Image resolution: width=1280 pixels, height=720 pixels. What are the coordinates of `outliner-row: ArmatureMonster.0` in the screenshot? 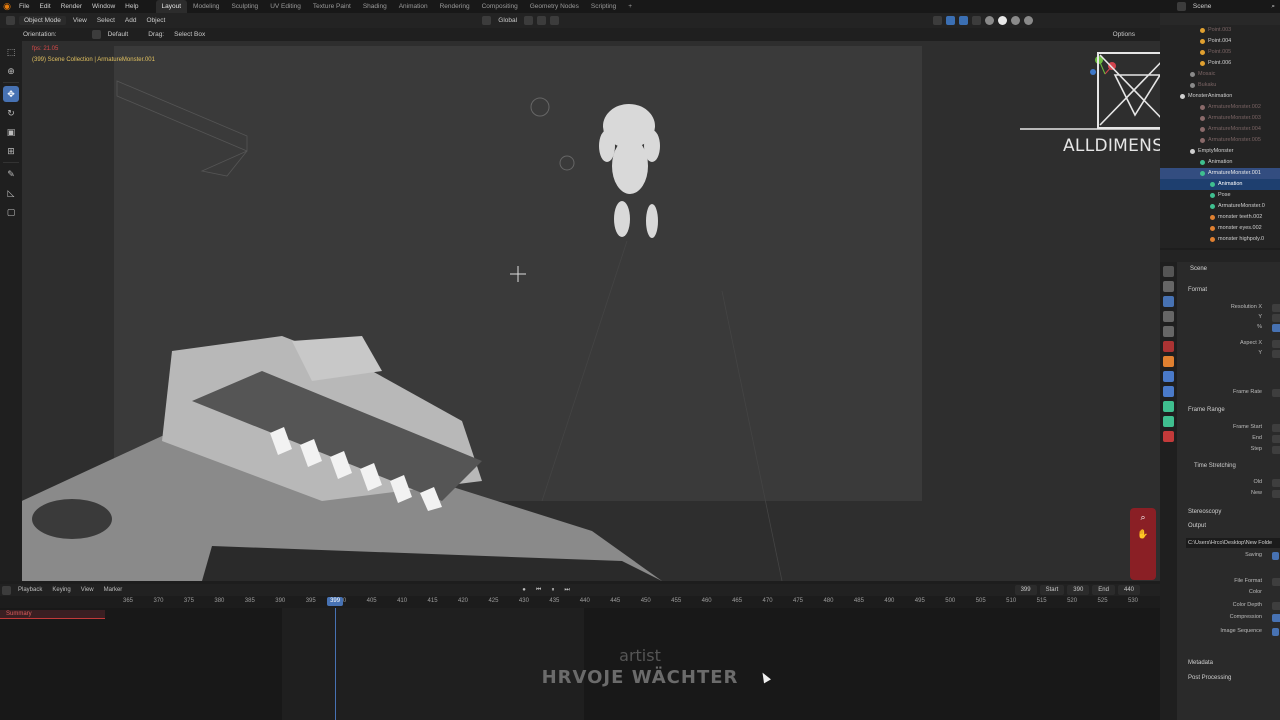 It's located at (1220, 206).